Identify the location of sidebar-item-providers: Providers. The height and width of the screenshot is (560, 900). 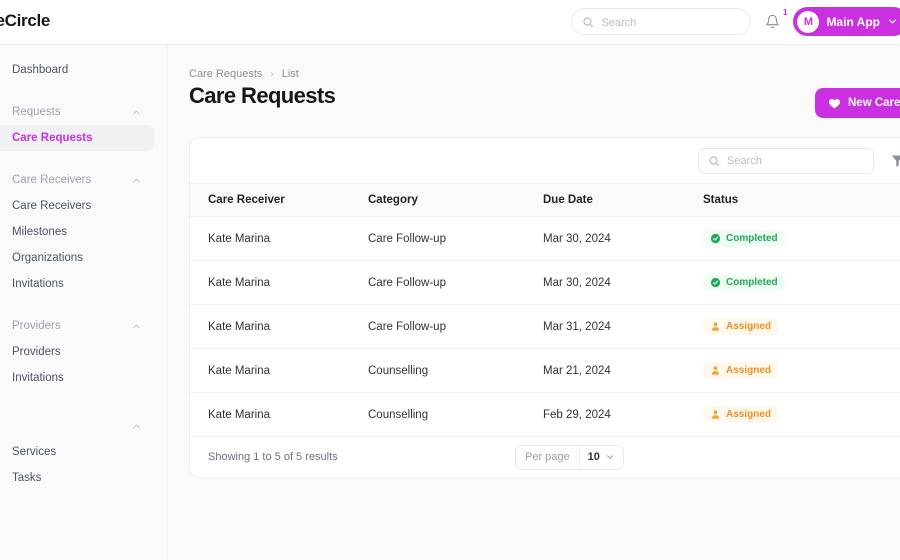
(77, 352).